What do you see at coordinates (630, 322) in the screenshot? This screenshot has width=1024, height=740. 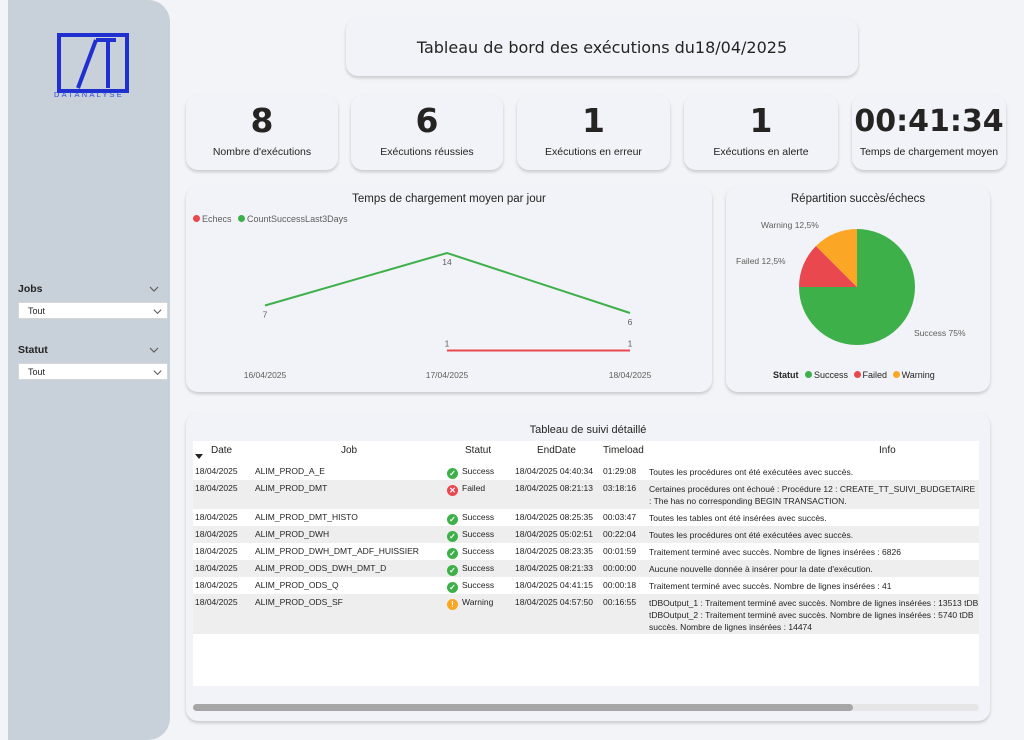 I see `data-label: 6` at bounding box center [630, 322].